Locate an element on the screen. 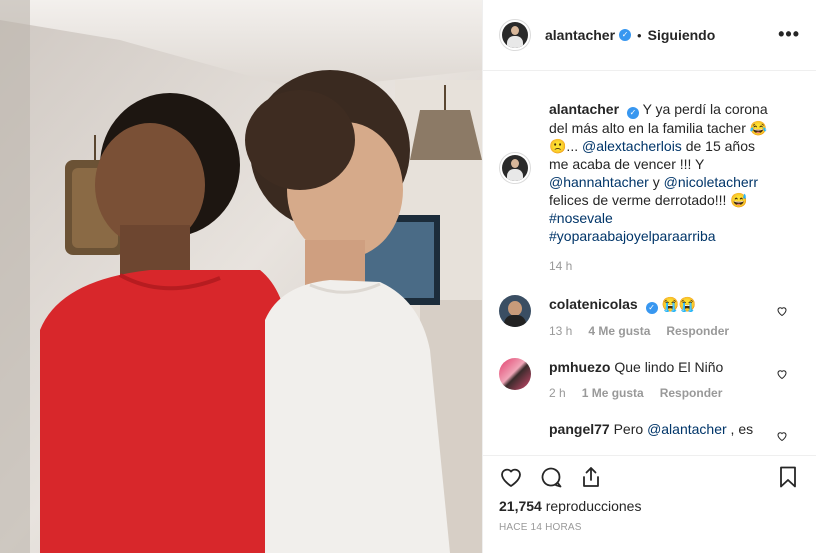 The height and width of the screenshot is (553, 816). mention-link: @hannahtacher is located at coordinates (599, 182).